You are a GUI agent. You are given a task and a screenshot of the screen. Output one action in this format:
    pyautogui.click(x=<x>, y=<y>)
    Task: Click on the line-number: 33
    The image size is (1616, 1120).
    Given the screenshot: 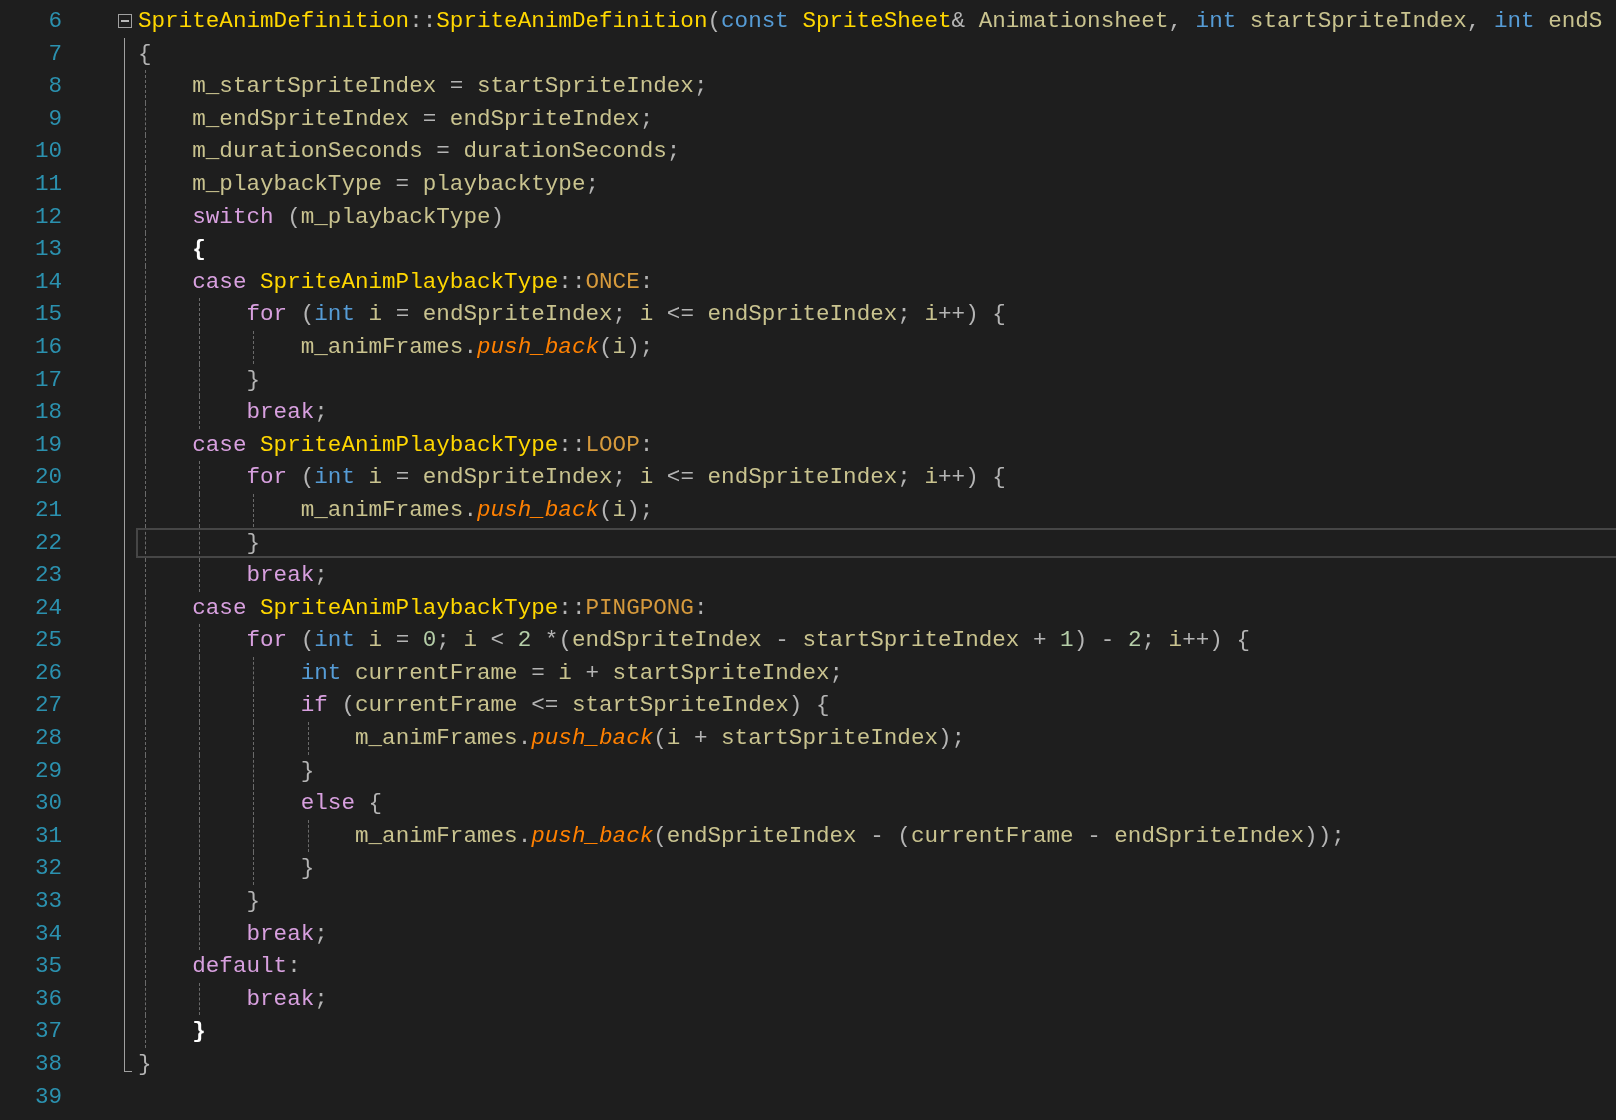 What is the action you would take?
    pyautogui.click(x=48, y=901)
    